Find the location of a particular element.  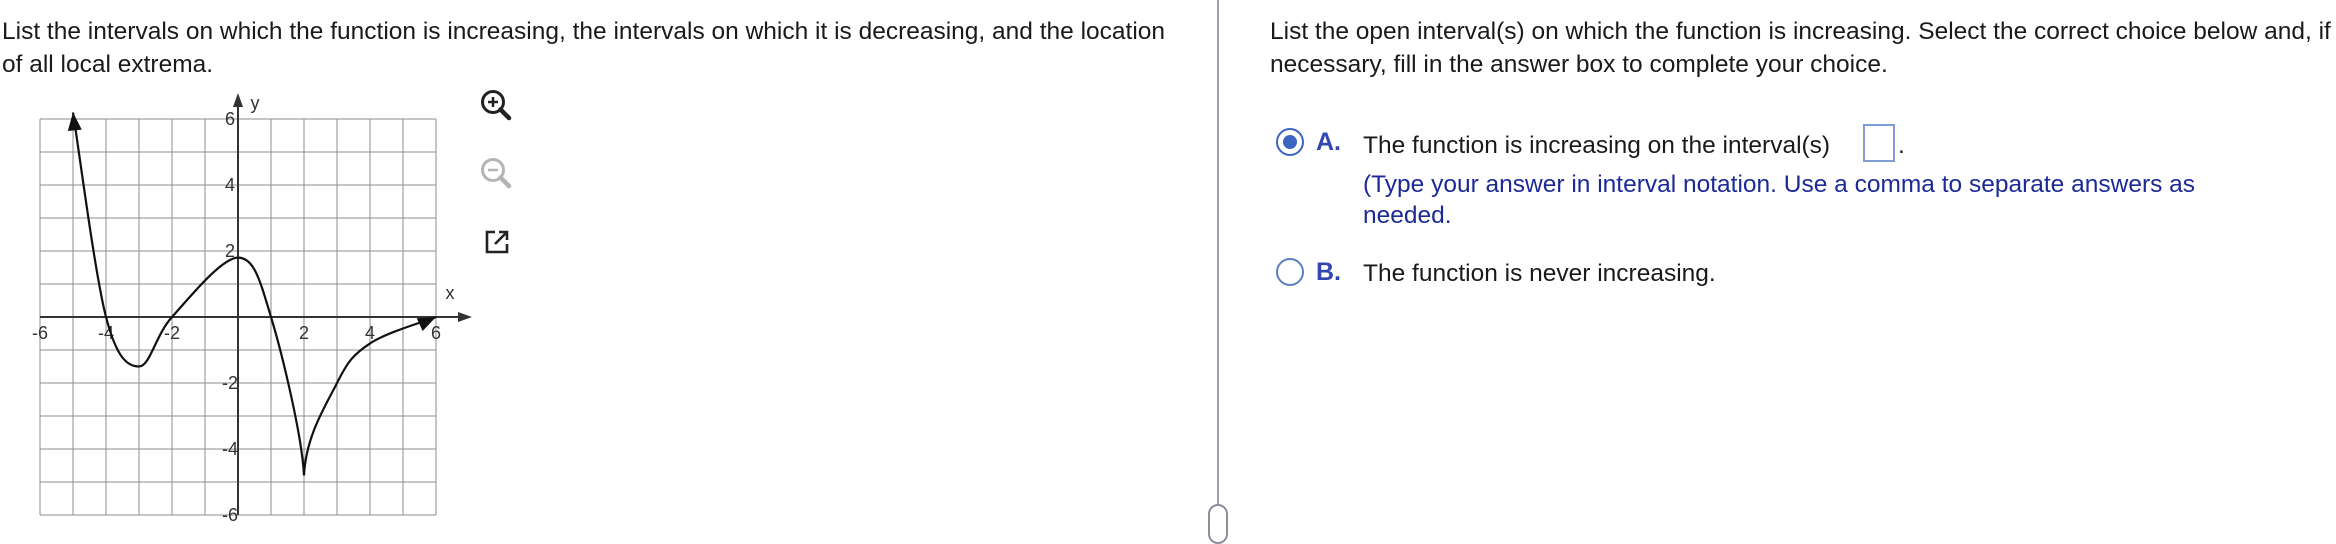

graph-axes is located at coordinates (256, 304).